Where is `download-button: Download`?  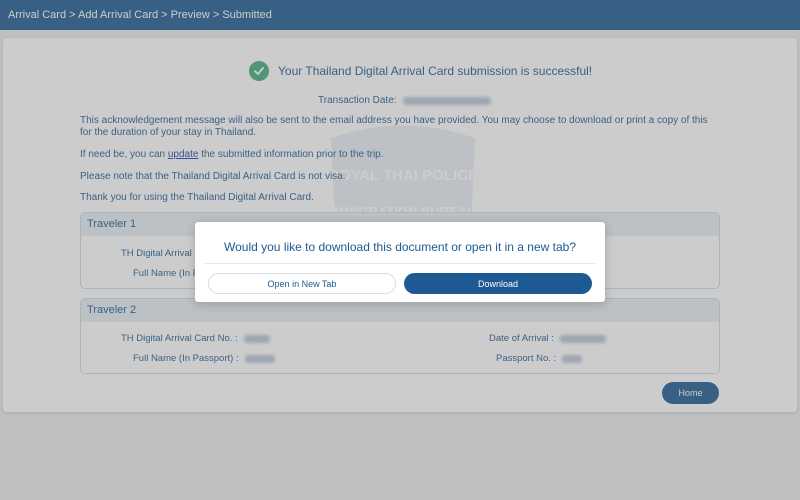 download-button: Download is located at coordinates (498, 283).